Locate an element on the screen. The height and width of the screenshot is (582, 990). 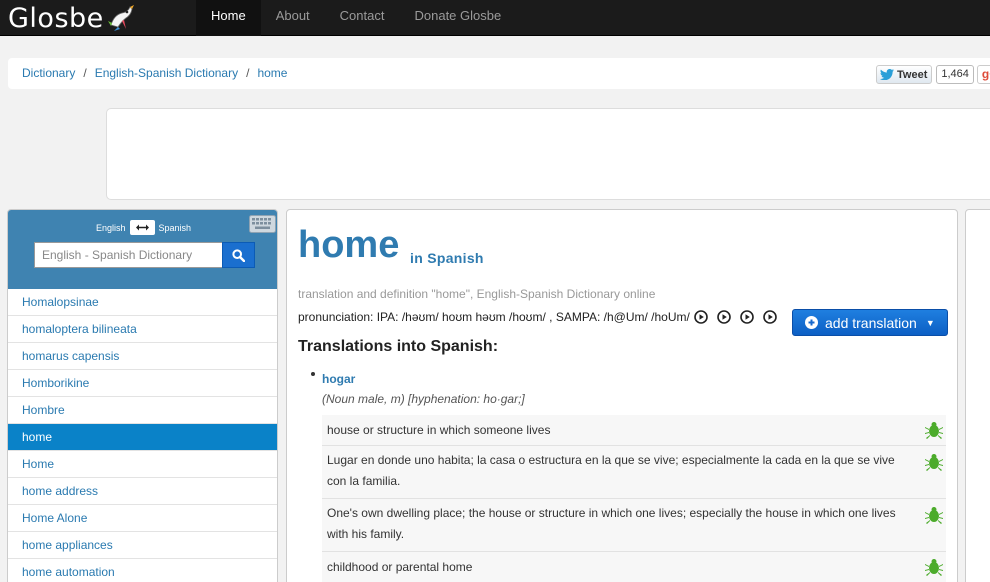
top-navbar: Glosbe Home About Contact Donate Glosbe is located at coordinates (495, 18).